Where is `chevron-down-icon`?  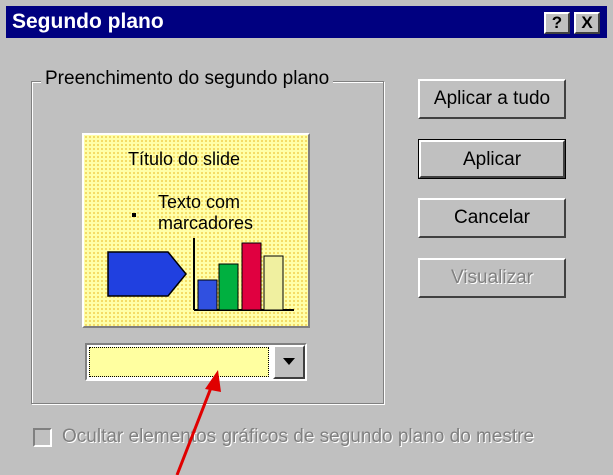 chevron-down-icon is located at coordinates (289, 361).